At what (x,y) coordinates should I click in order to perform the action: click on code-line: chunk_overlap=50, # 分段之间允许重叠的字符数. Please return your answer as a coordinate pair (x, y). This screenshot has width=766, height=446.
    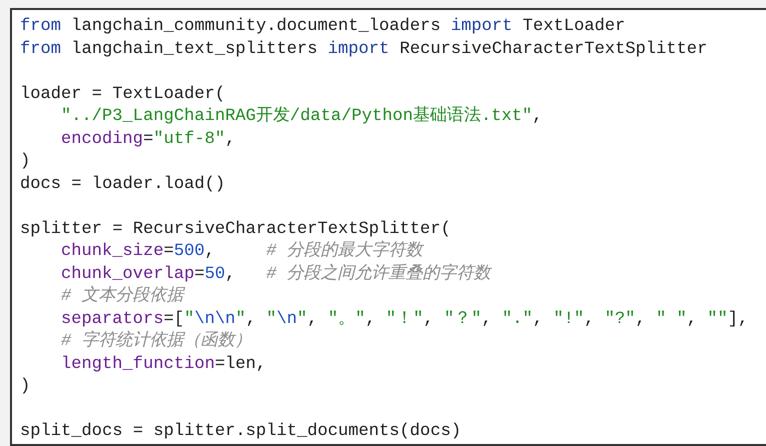
    Looking at the image, I should click on (275, 275).